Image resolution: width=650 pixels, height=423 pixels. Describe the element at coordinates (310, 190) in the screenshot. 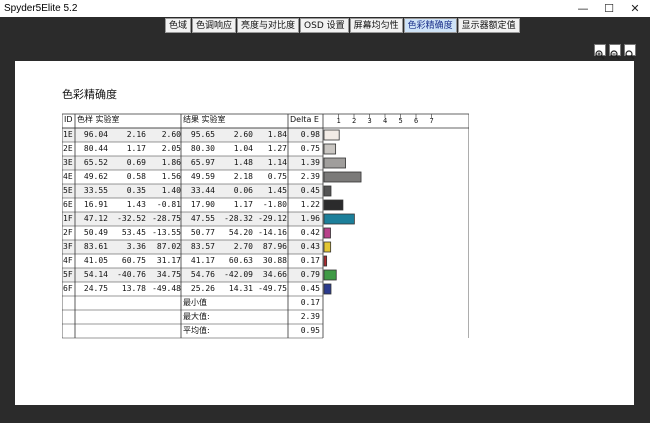

I see `delta-e-value: 0.45` at that location.